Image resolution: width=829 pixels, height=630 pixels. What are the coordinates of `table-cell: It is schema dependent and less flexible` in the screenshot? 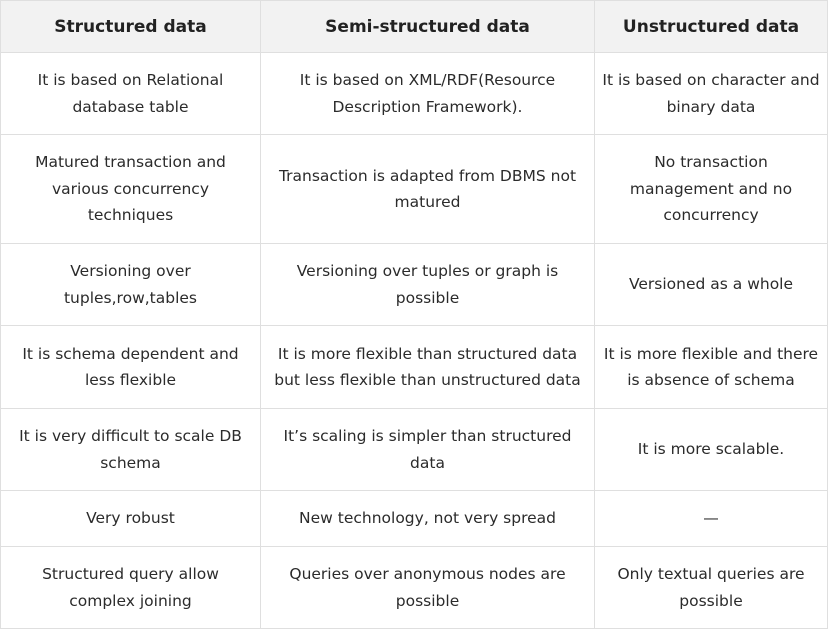 It's located at (130, 367).